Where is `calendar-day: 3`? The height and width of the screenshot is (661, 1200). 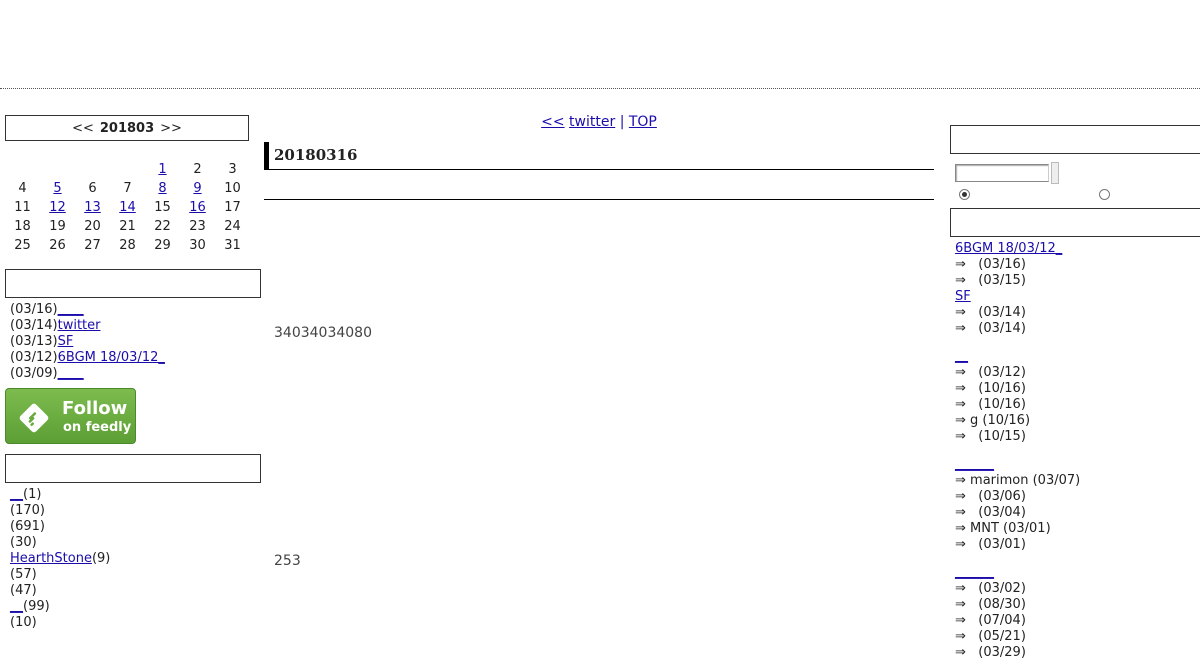 calendar-day: 3 is located at coordinates (232, 169).